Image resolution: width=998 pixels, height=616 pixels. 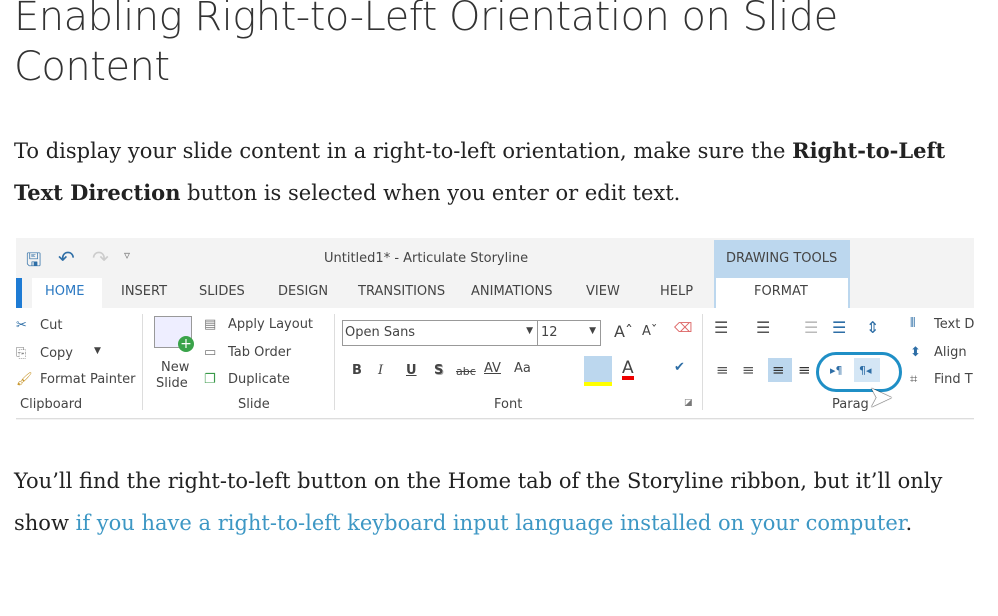 I want to click on align-text-icon: ⬍, so click(x=915, y=352).